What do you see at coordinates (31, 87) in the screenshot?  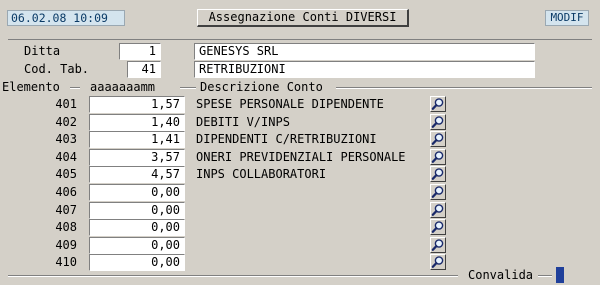 I see `col-elemento-header: Elemento` at bounding box center [31, 87].